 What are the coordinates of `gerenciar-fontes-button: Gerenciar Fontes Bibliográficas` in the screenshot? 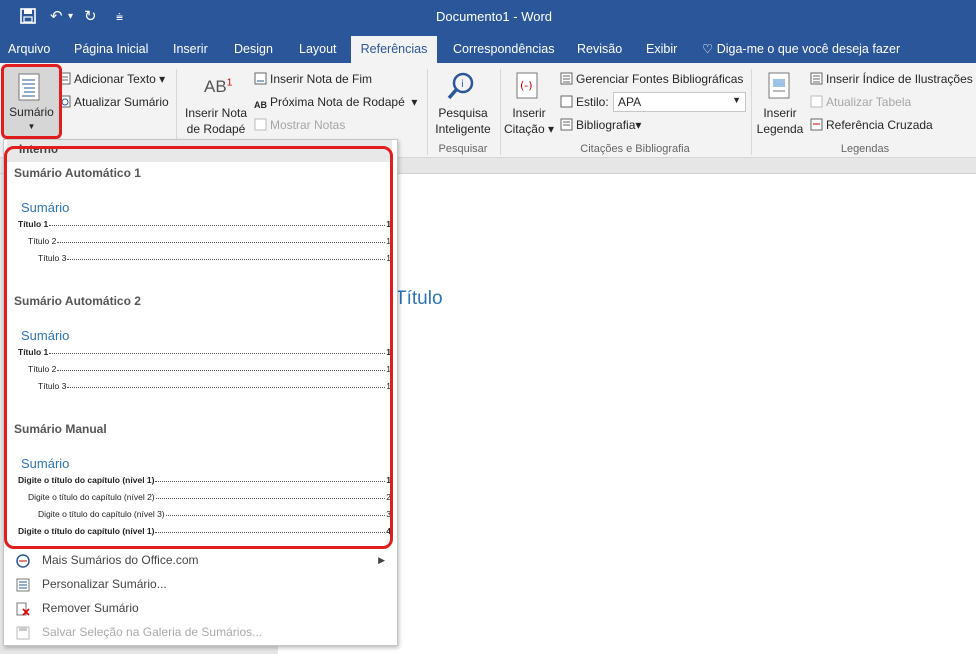 It's located at (651, 79).